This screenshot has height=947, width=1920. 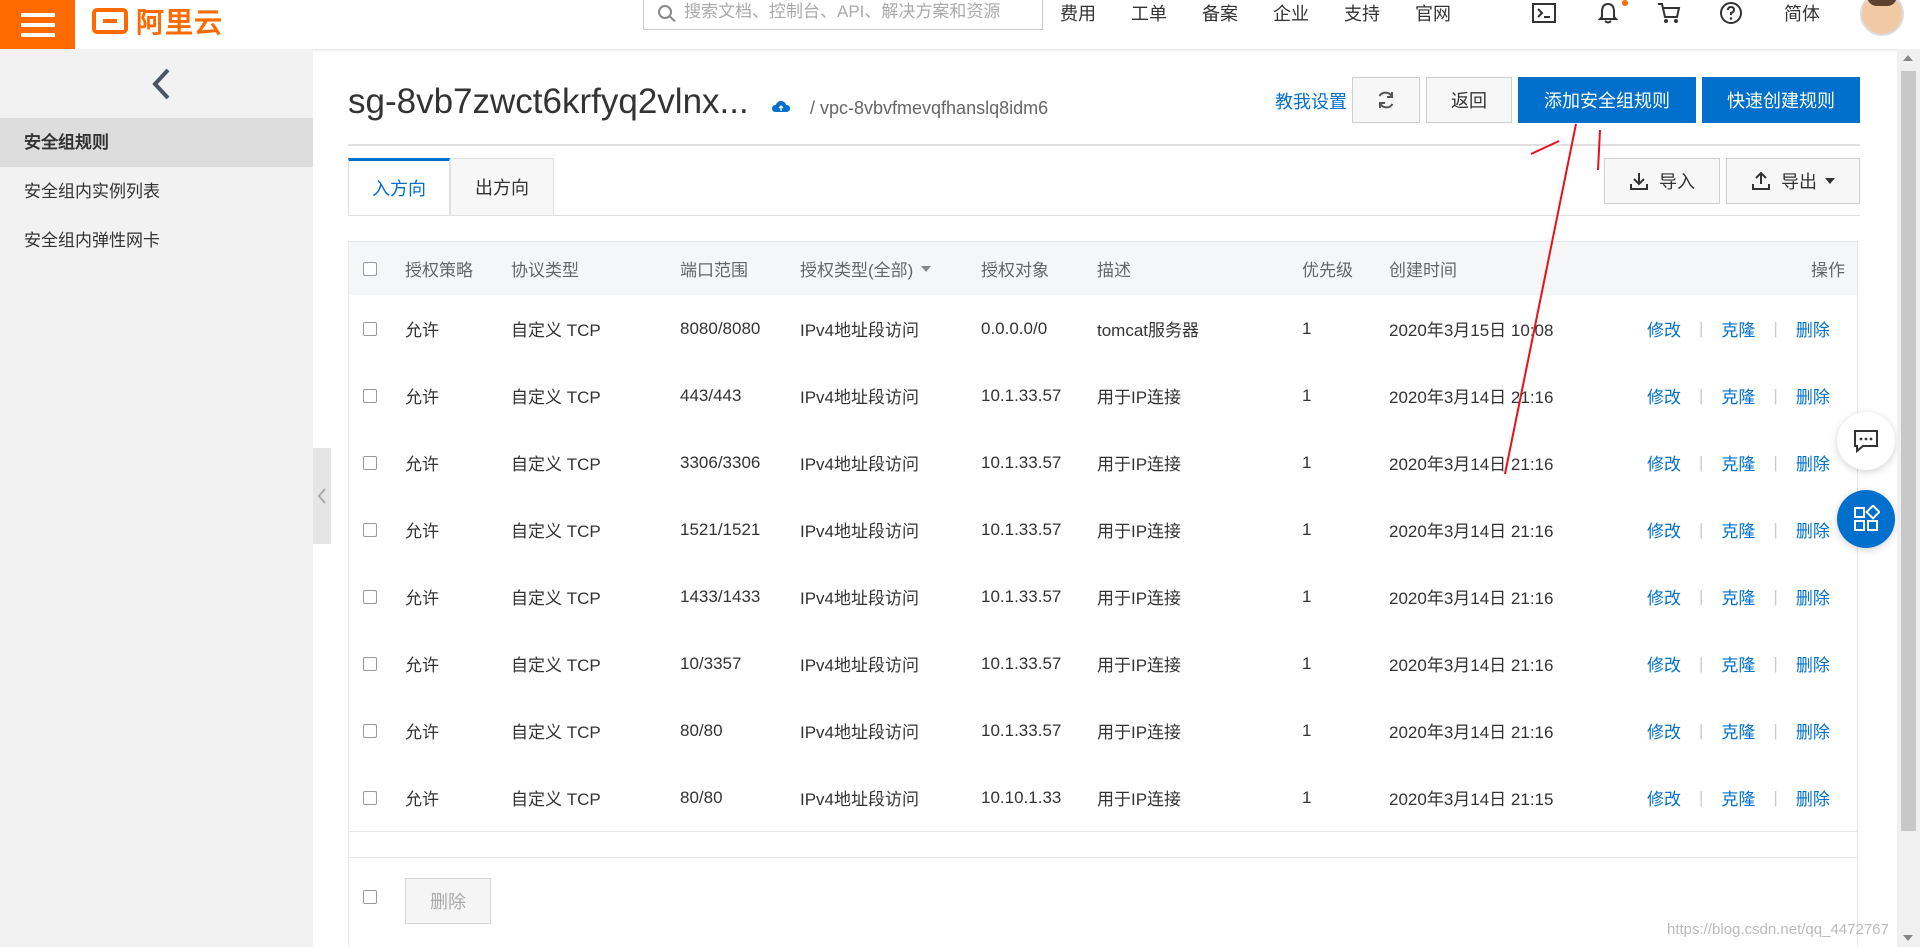 I want to click on filter-caret-icon, so click(x=926, y=268).